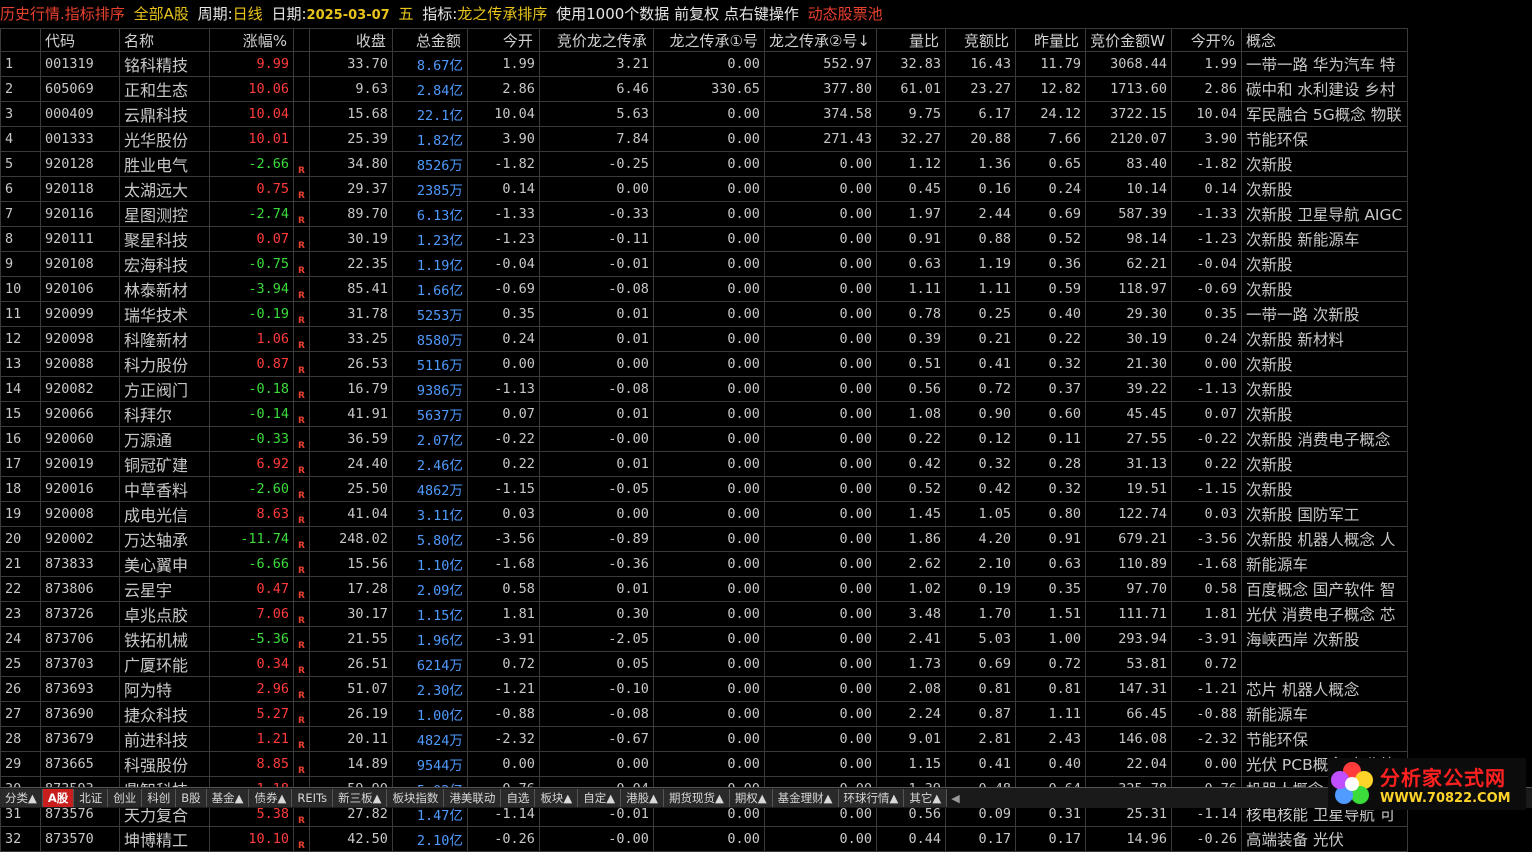 The height and width of the screenshot is (852, 1532). What do you see at coordinates (1206, 289) in the screenshot?
I see `open-pct: -0.69` at bounding box center [1206, 289].